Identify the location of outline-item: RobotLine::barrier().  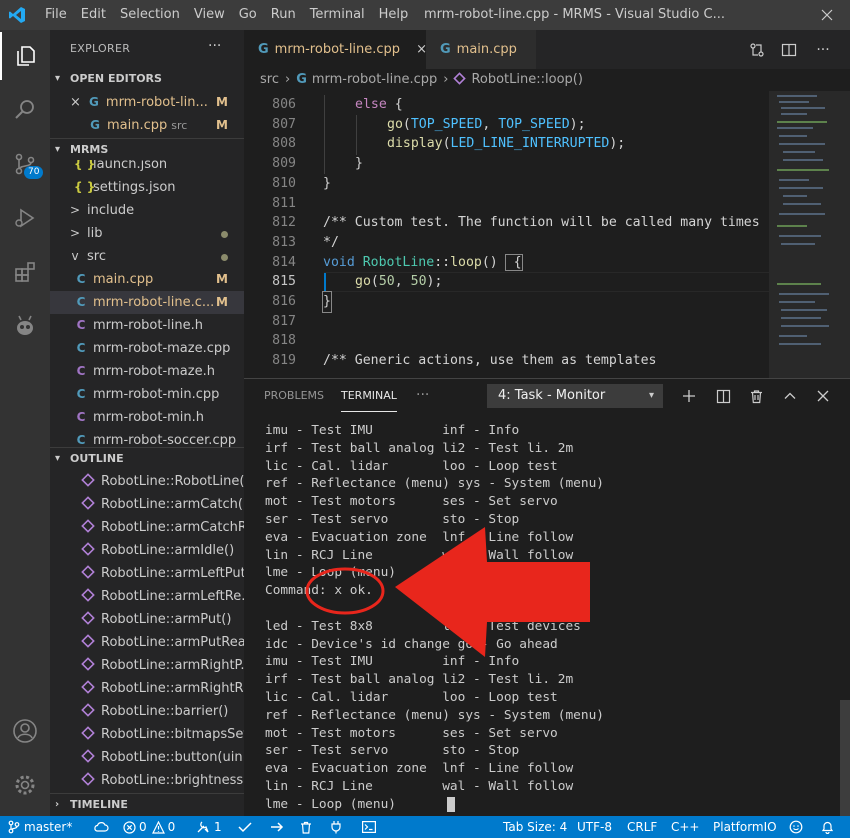
(147, 711).